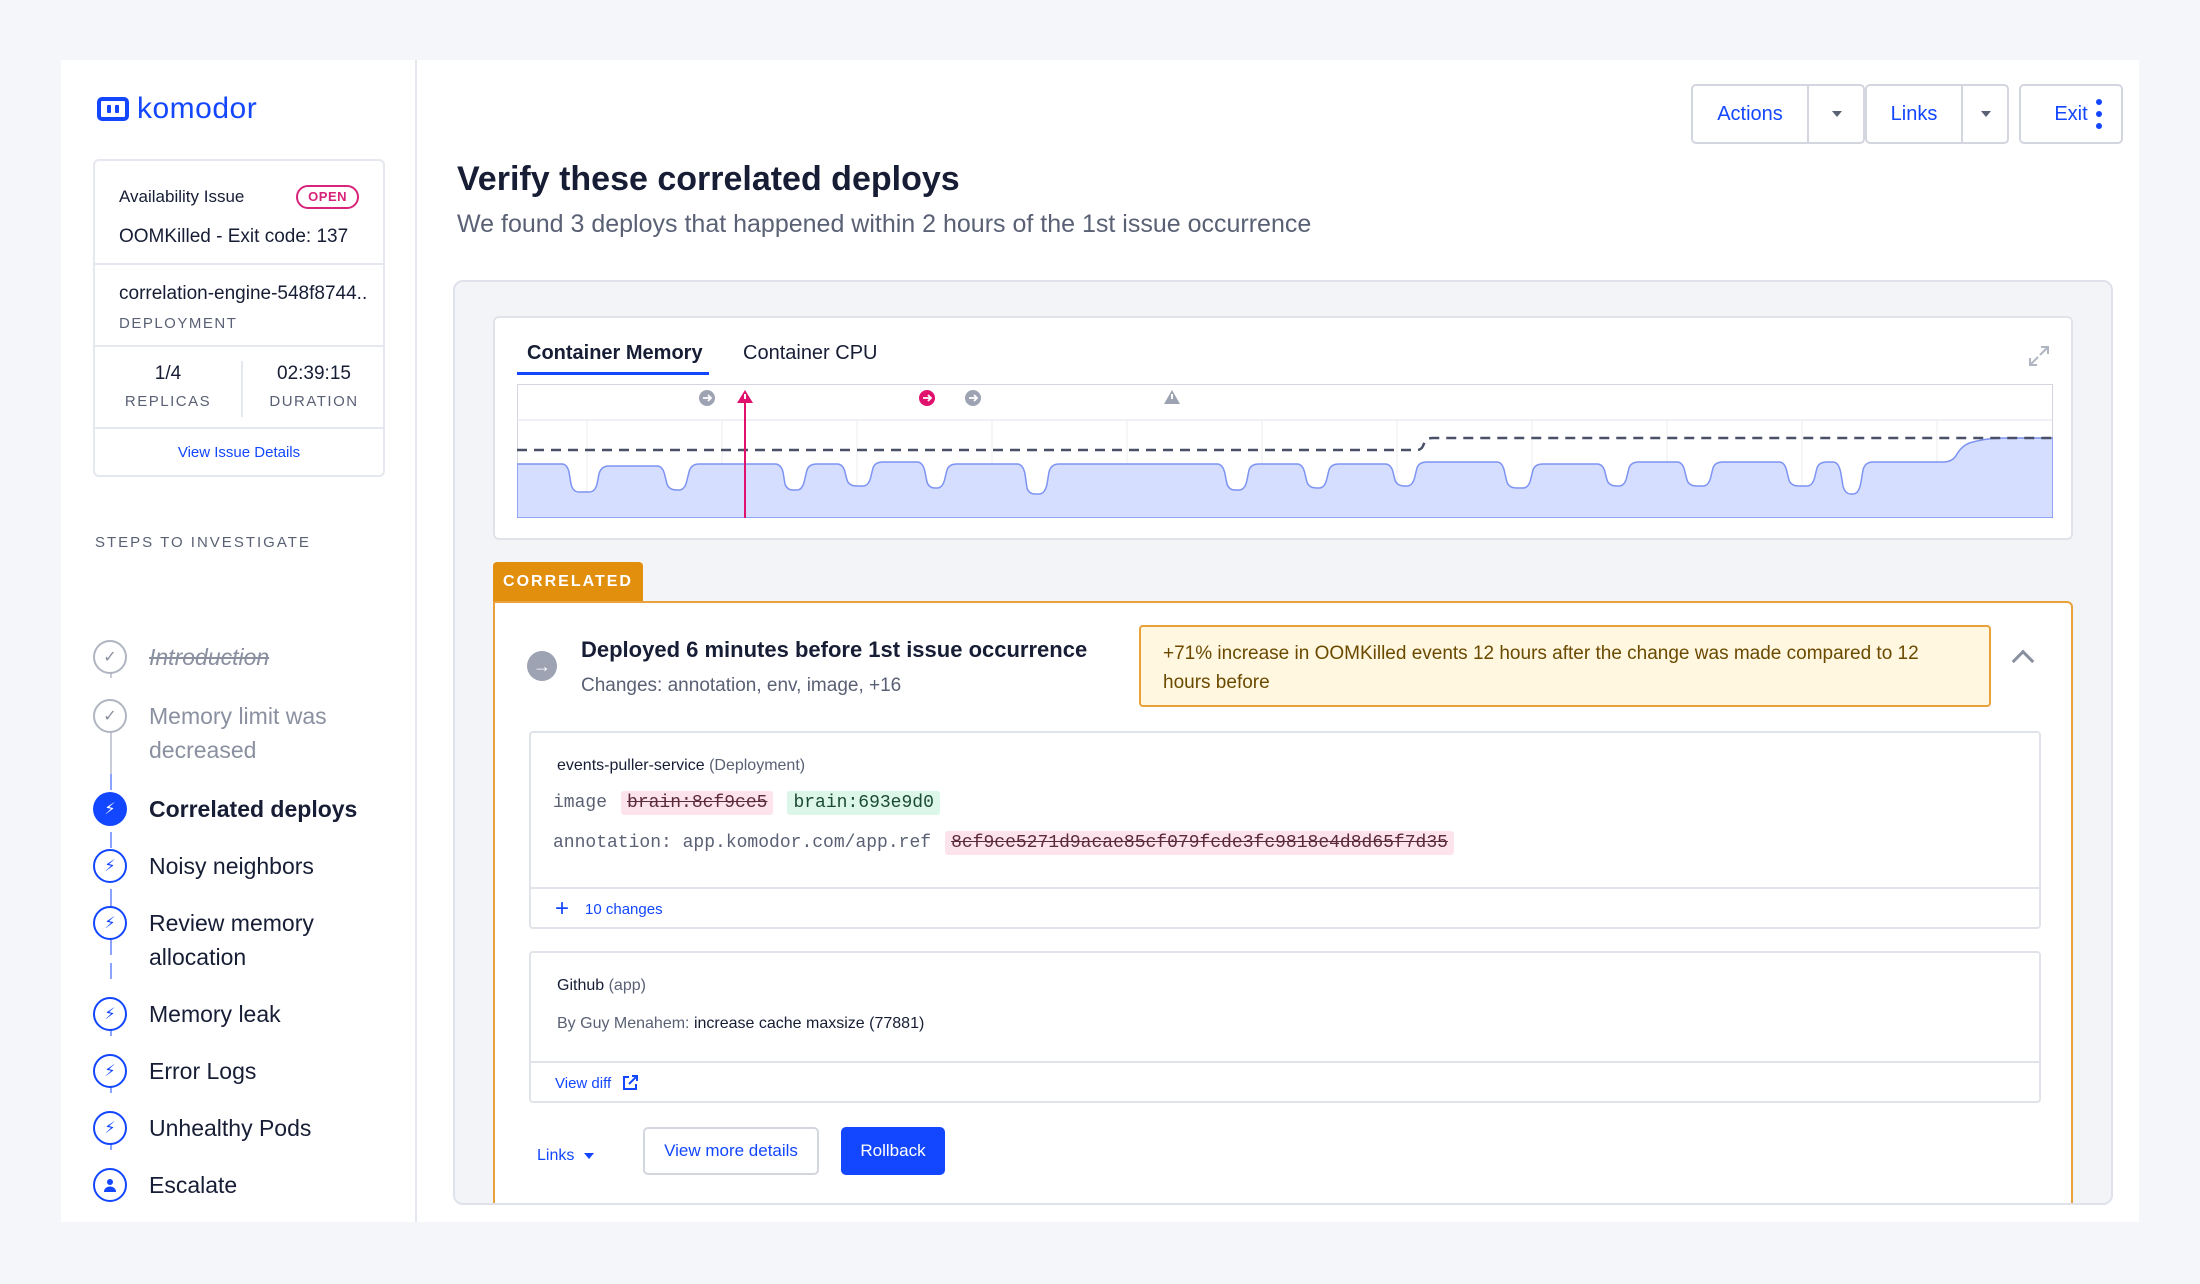 The height and width of the screenshot is (1284, 2200). I want to click on tab-container-cpu: Container CPU, so click(810, 353).